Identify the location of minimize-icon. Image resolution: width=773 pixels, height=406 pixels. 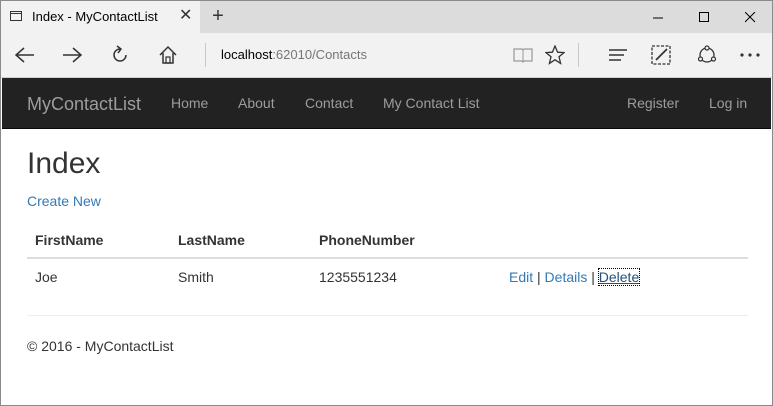
(658, 17).